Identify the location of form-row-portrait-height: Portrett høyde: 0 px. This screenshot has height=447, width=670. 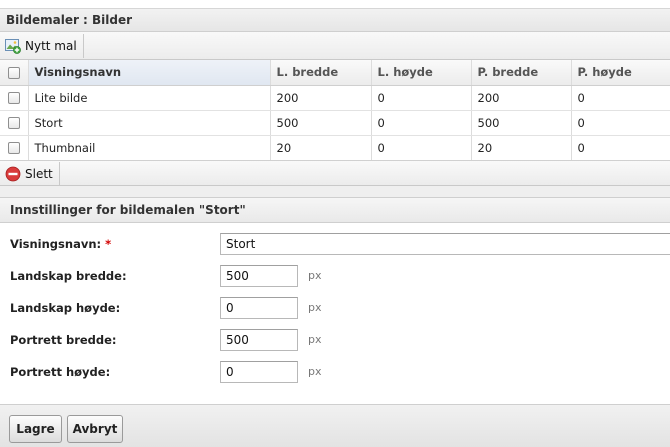
(335, 372).